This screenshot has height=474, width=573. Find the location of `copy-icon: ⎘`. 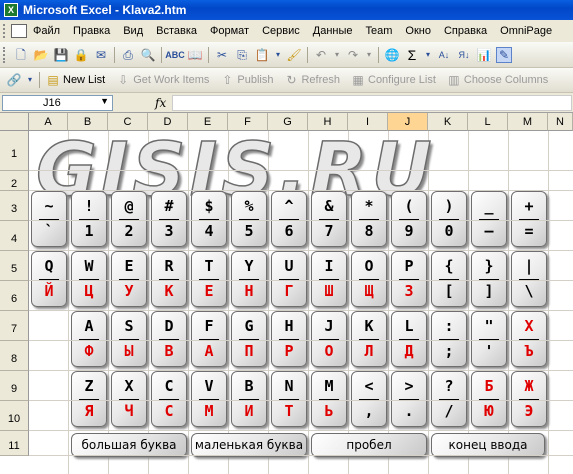

copy-icon: ⎘ is located at coordinates (242, 55).